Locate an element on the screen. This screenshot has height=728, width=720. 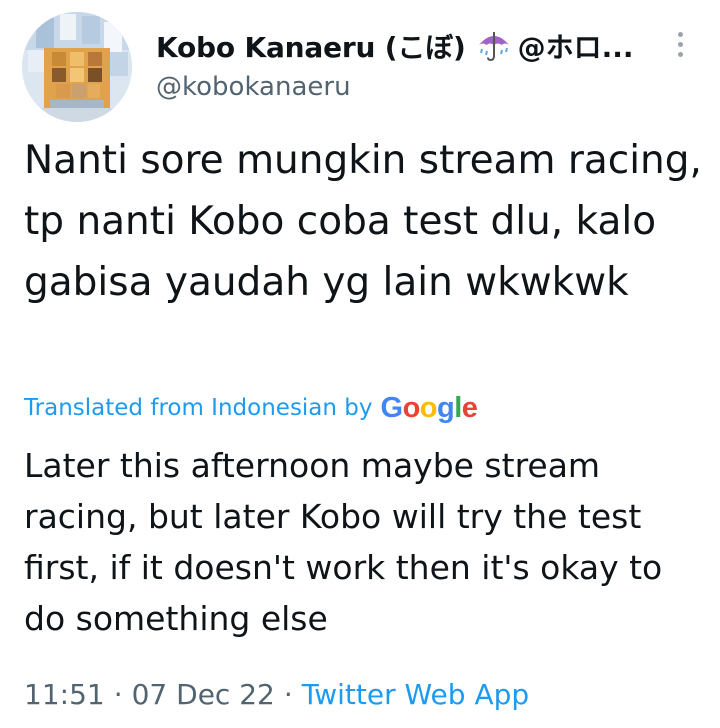
author-display-name: Kobo Kanaeru (こぼ) is located at coordinates (311, 46).